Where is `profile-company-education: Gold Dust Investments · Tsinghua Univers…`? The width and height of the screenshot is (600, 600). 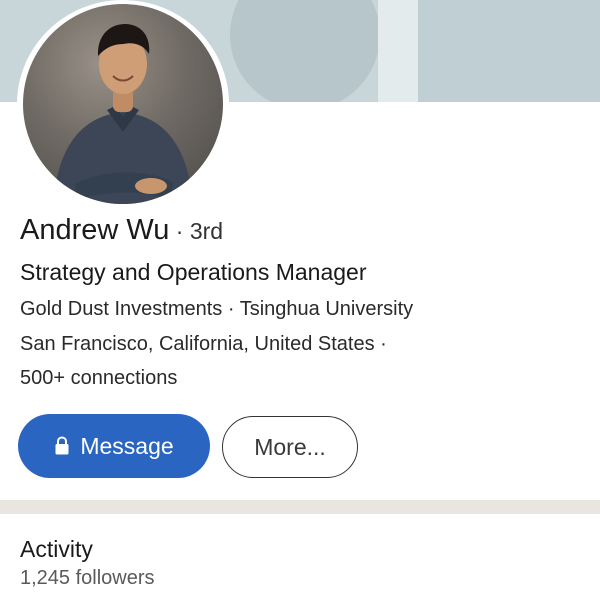 profile-company-education: Gold Dust Investments · Tsinghua Univers… is located at coordinates (216, 309).